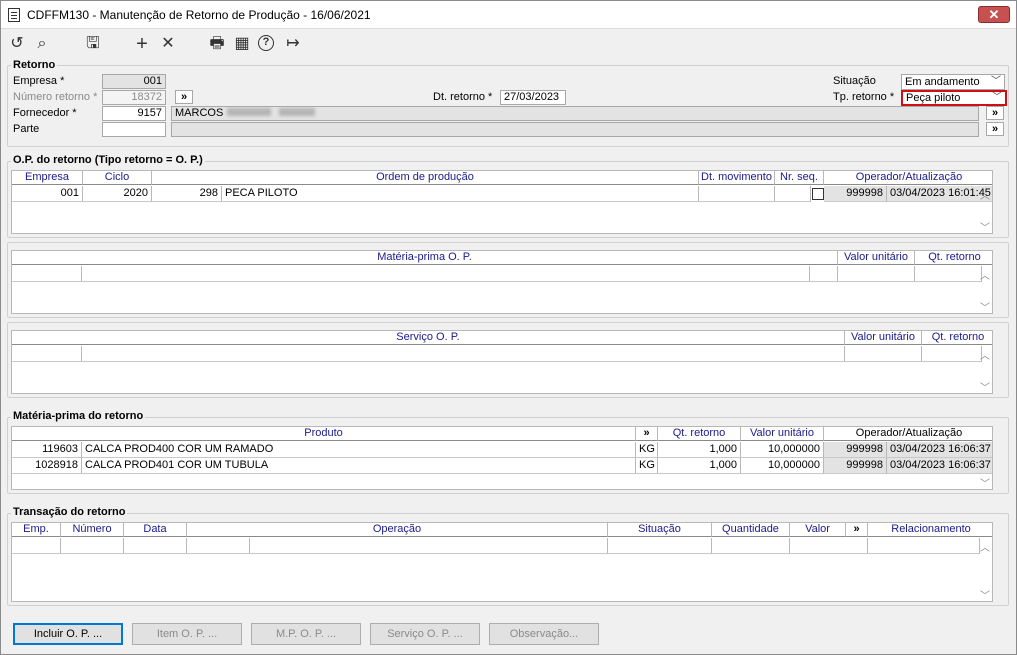  What do you see at coordinates (953, 82) in the screenshot?
I see `situacao-select: Em andamento ﹀` at bounding box center [953, 82].